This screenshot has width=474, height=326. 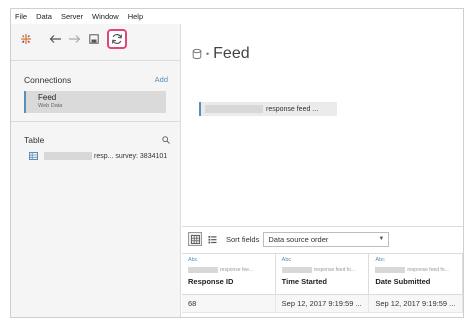 I want to click on save-icon, so click(x=94, y=39).